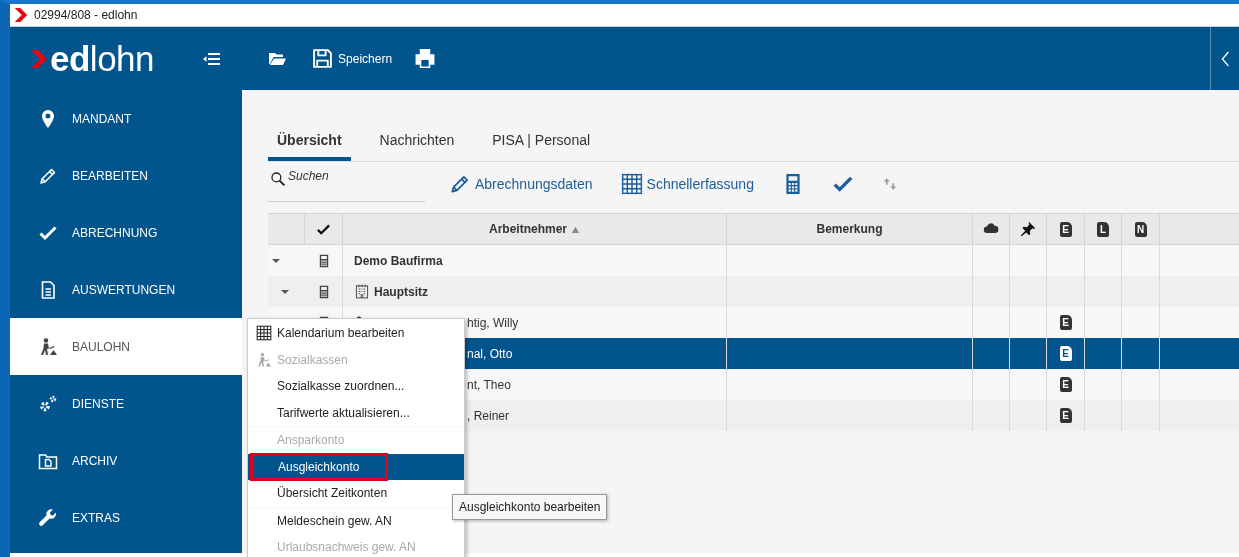  What do you see at coordinates (126, 517) in the screenshot?
I see `sidebar-item: EXTRAS` at bounding box center [126, 517].